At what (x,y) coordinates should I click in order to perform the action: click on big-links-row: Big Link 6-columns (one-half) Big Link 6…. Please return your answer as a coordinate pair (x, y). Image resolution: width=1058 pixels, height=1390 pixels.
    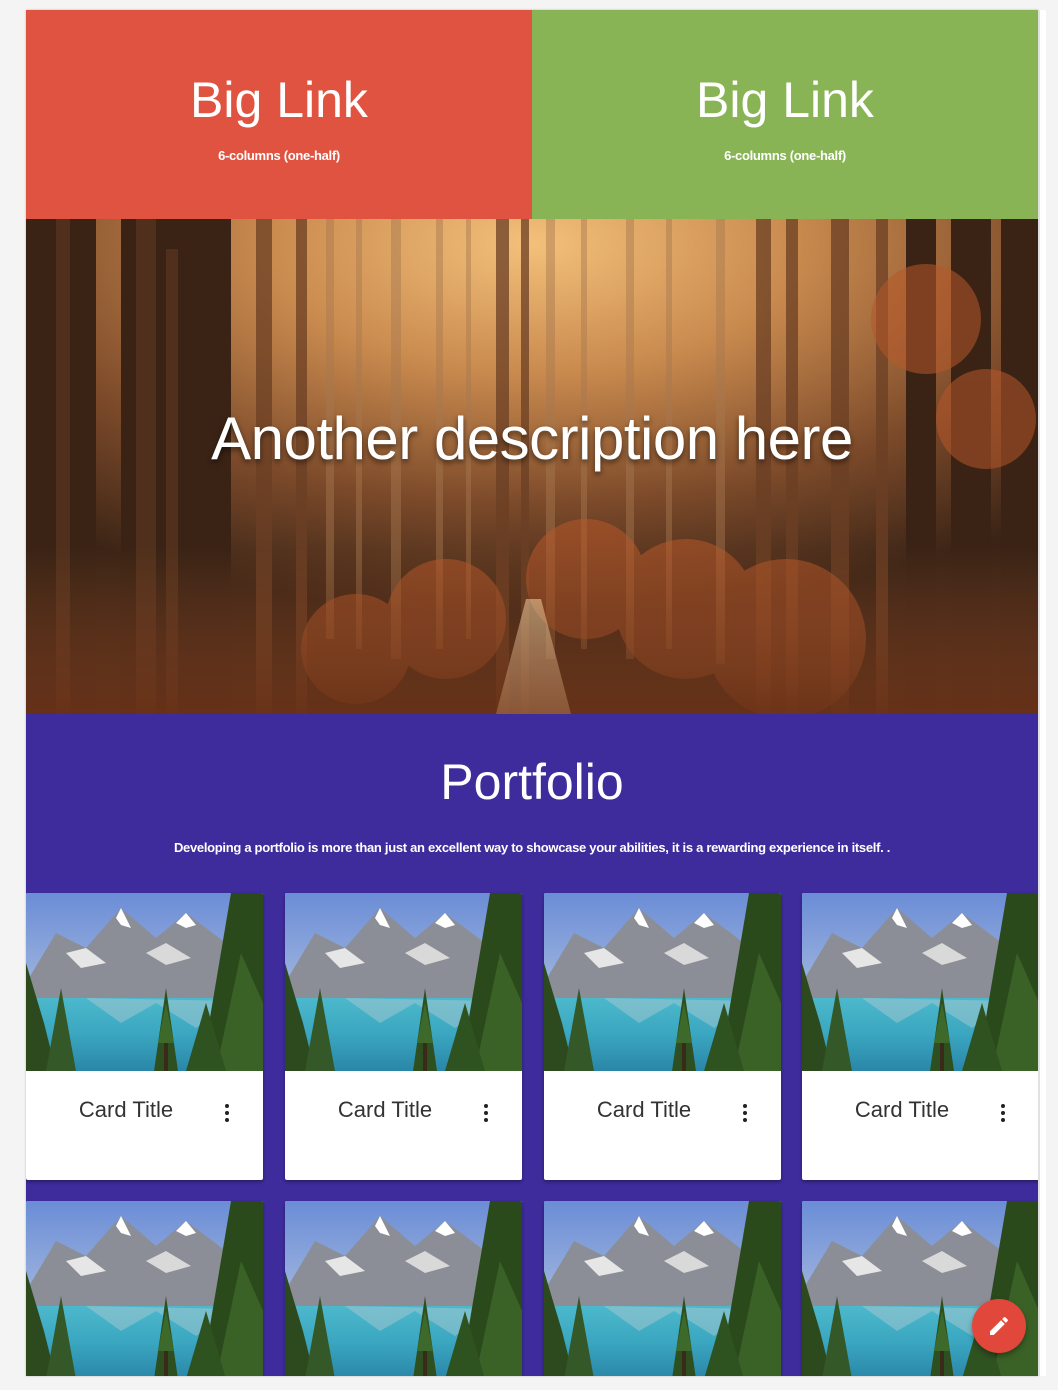
    Looking at the image, I should click on (532, 114).